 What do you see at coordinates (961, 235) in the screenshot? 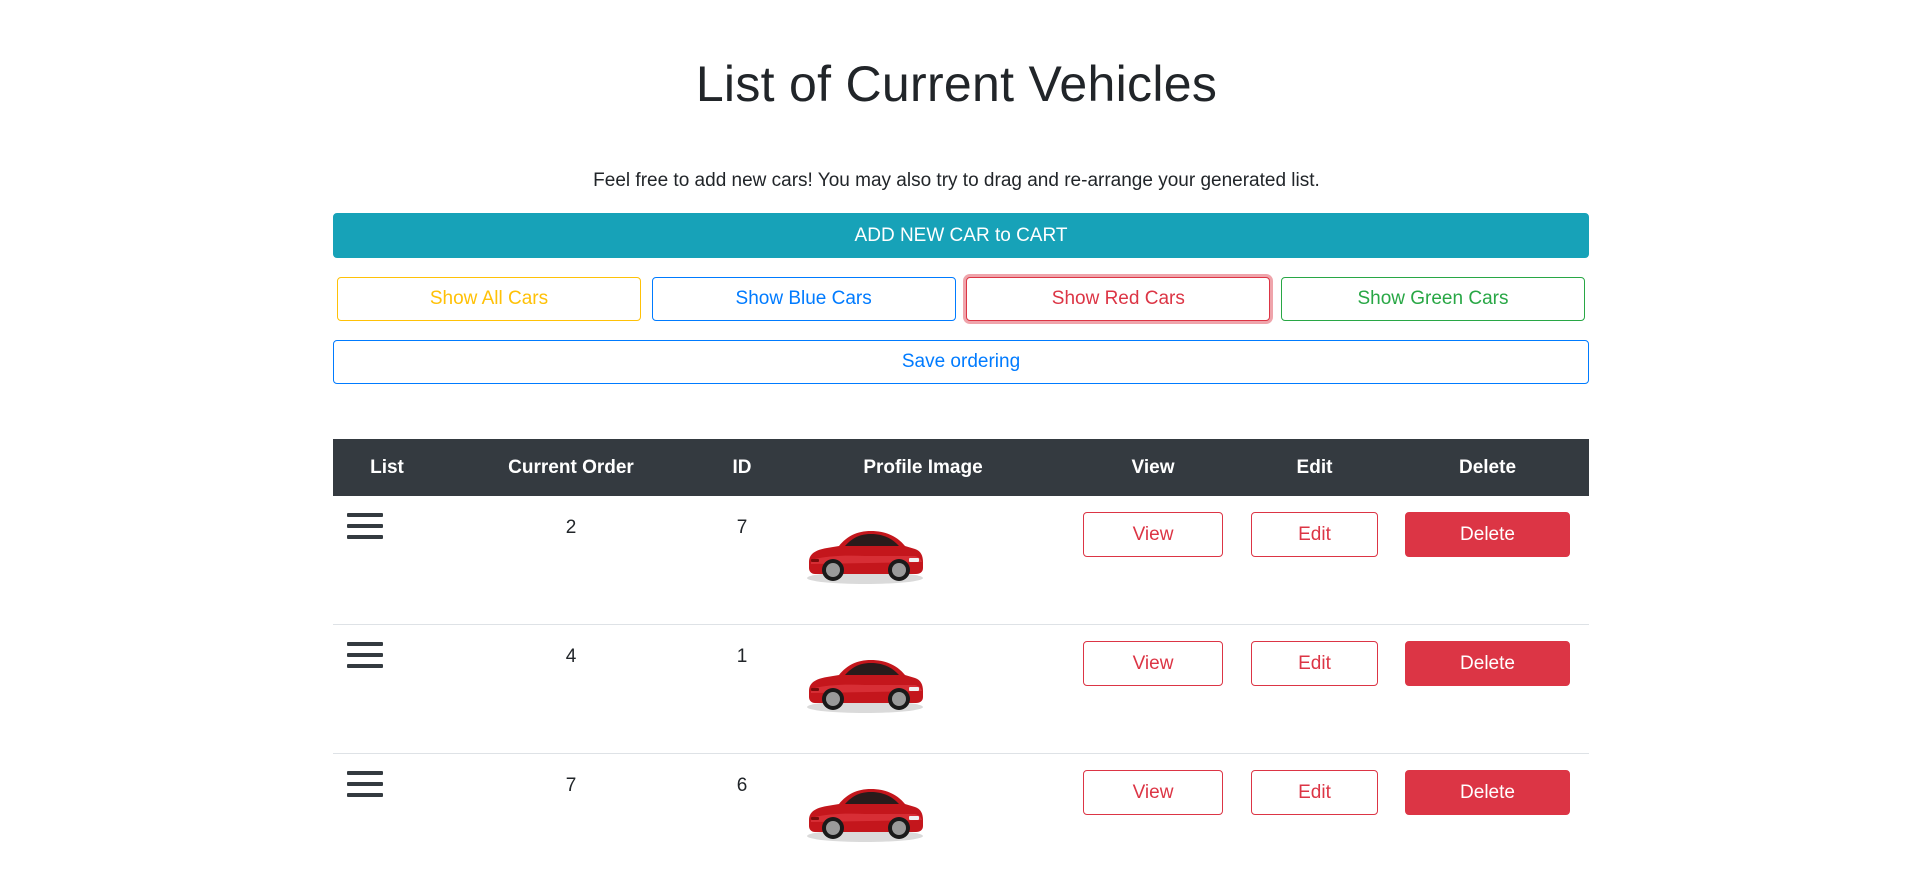
I see `add-new-car-button: ADD NEW CAR to CART` at bounding box center [961, 235].